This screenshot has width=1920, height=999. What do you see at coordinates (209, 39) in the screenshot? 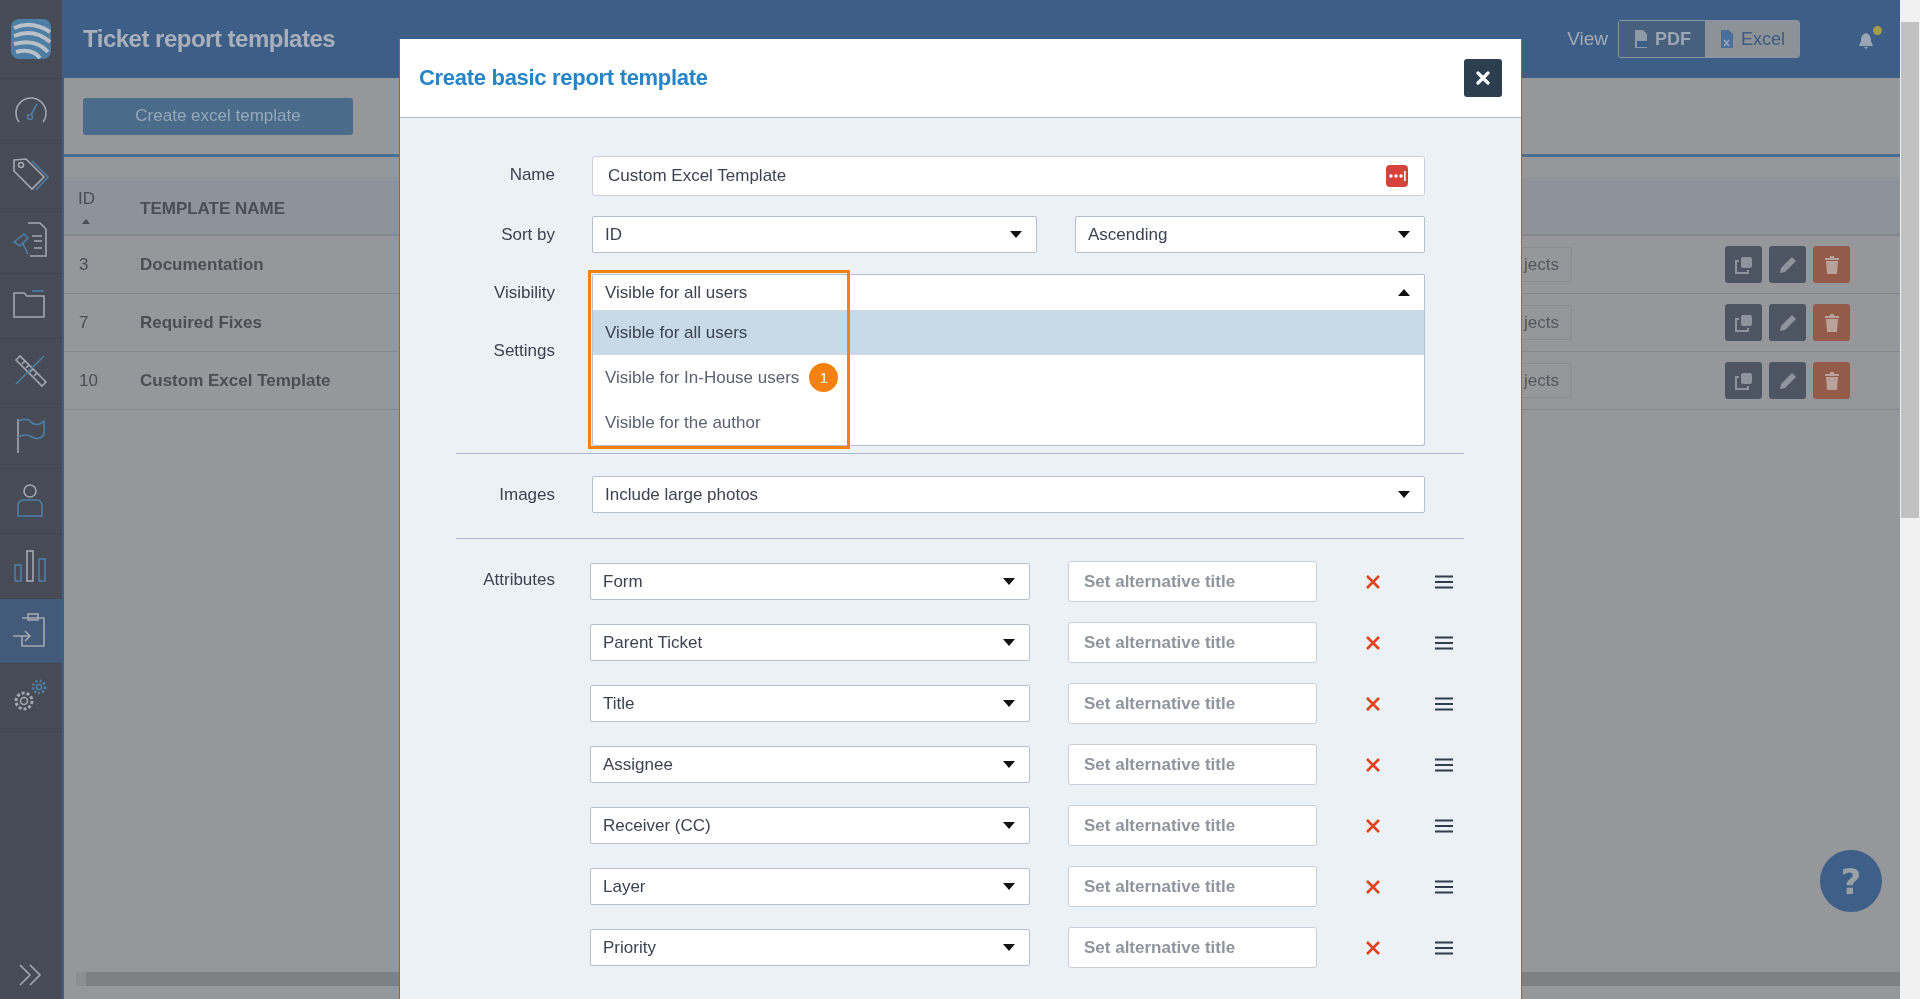
I see `page-title: Ticket report templates` at bounding box center [209, 39].